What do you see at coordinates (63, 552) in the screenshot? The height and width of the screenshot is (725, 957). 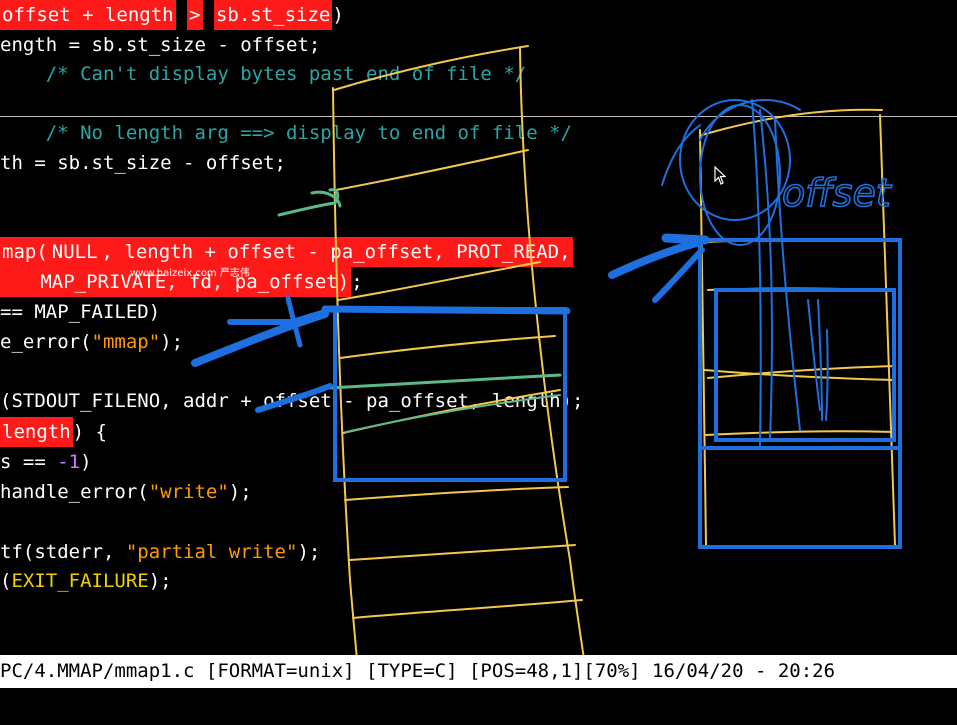 I see `code-token: tf(stderr,` at bounding box center [63, 552].